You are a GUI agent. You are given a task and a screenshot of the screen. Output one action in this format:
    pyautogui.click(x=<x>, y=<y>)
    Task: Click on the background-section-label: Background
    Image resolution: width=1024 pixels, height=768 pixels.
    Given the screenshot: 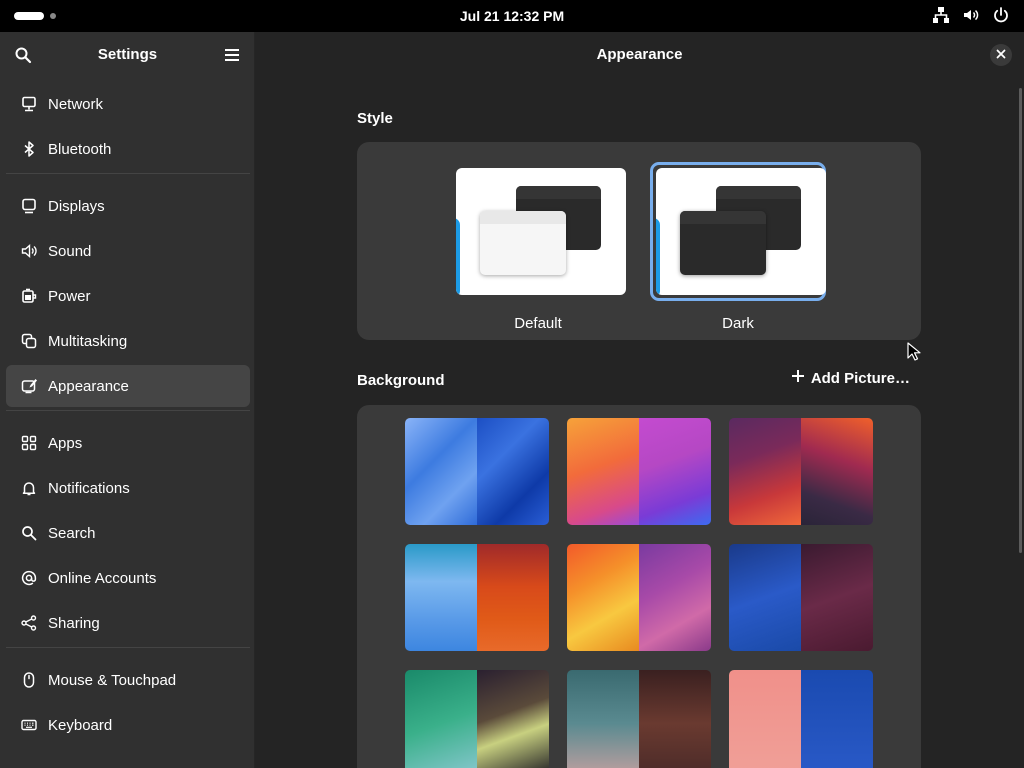 What is the action you would take?
    pyautogui.click(x=401, y=380)
    